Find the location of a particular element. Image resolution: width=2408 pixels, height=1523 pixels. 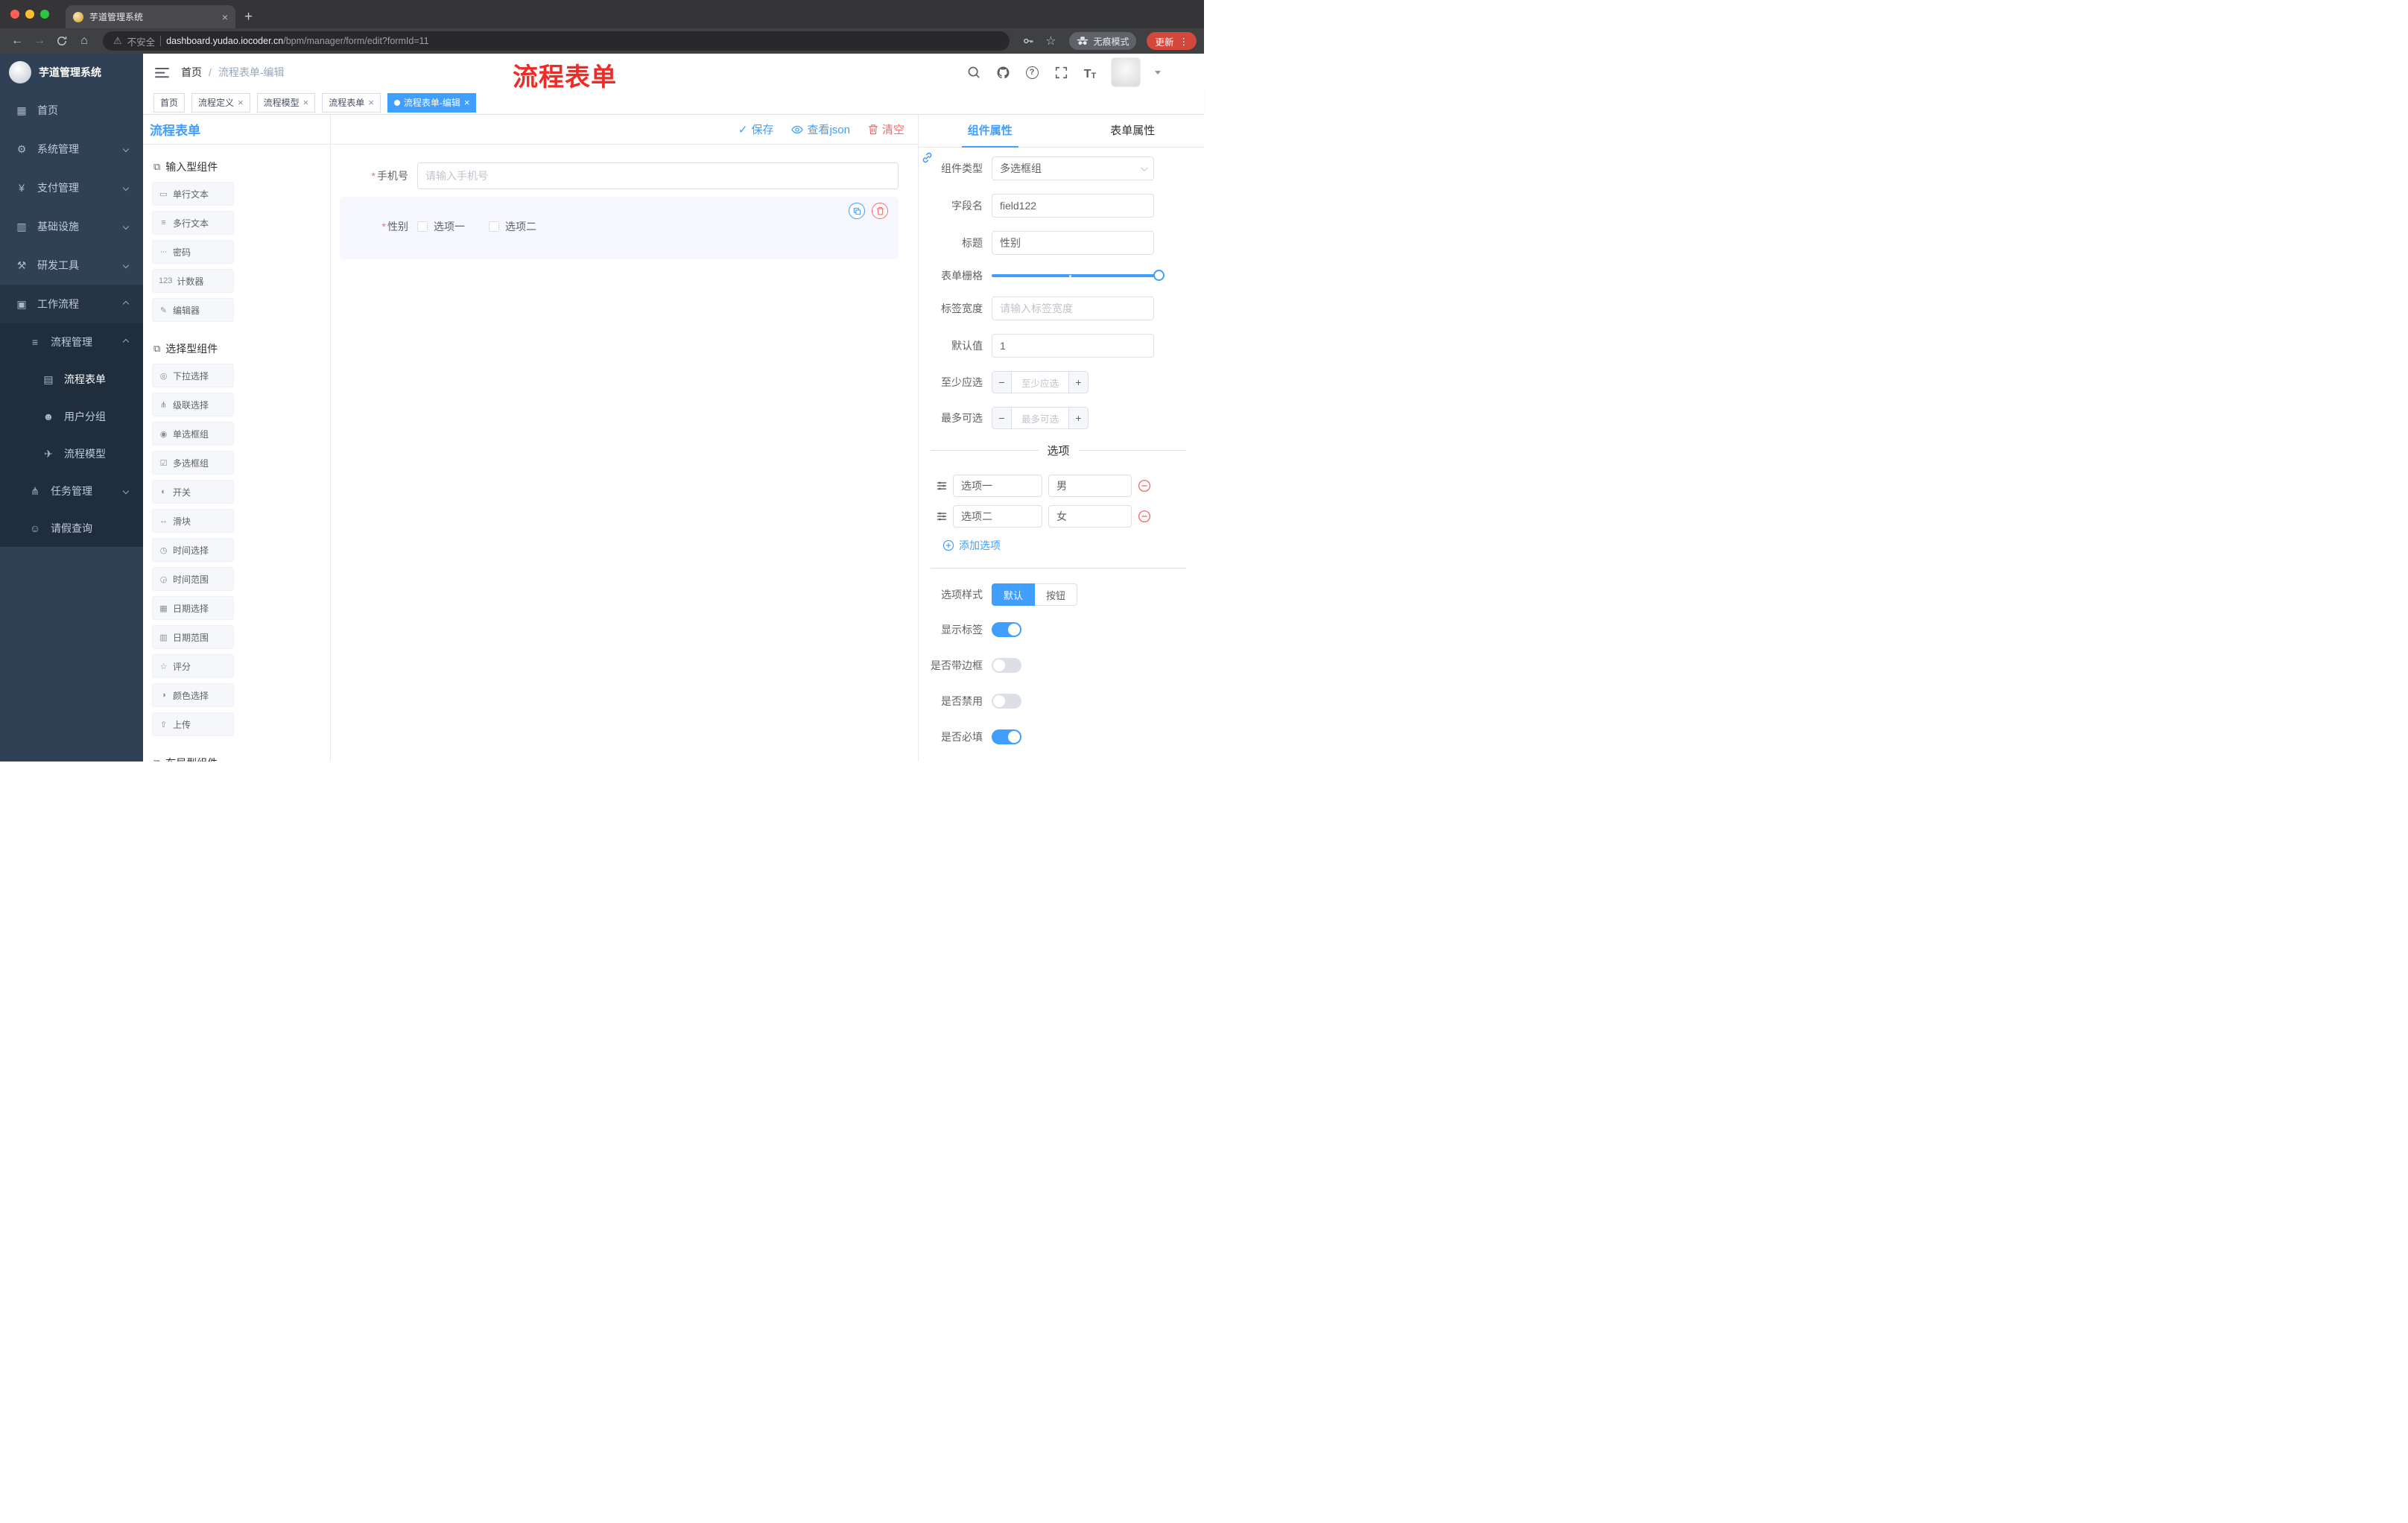

comp-cascader: ⋔ 级联选择 is located at coordinates (193, 405).